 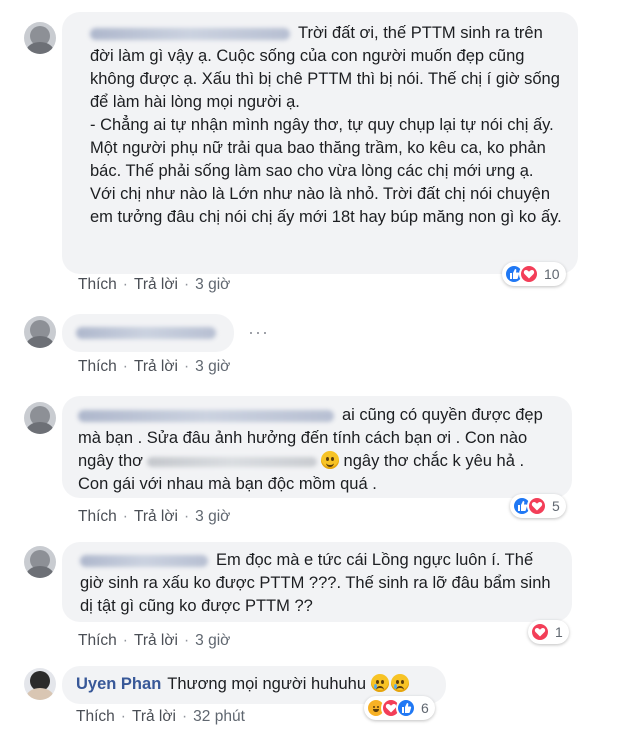 What do you see at coordinates (425, 708) in the screenshot?
I see `reaction-count: 6` at bounding box center [425, 708].